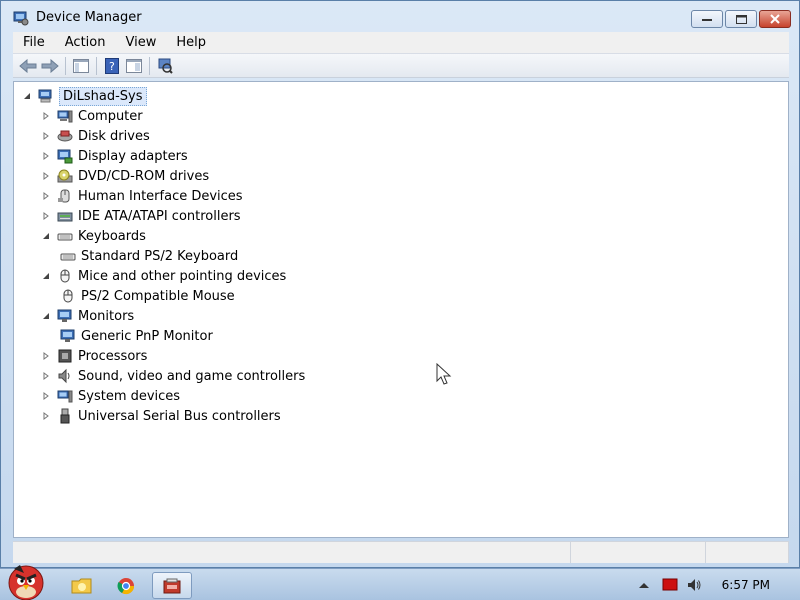  Describe the element at coordinates (192, 376) in the screenshot. I see `tree-item-label: Sound, video and game controllers` at that location.